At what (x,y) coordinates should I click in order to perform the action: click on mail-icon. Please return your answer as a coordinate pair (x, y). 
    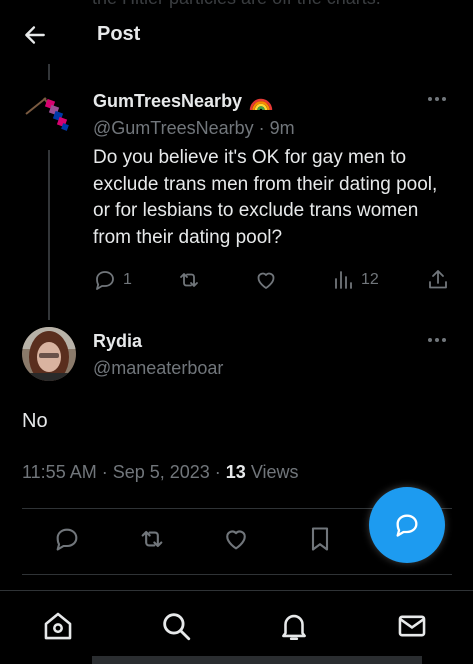
    Looking at the image, I should click on (412, 626).